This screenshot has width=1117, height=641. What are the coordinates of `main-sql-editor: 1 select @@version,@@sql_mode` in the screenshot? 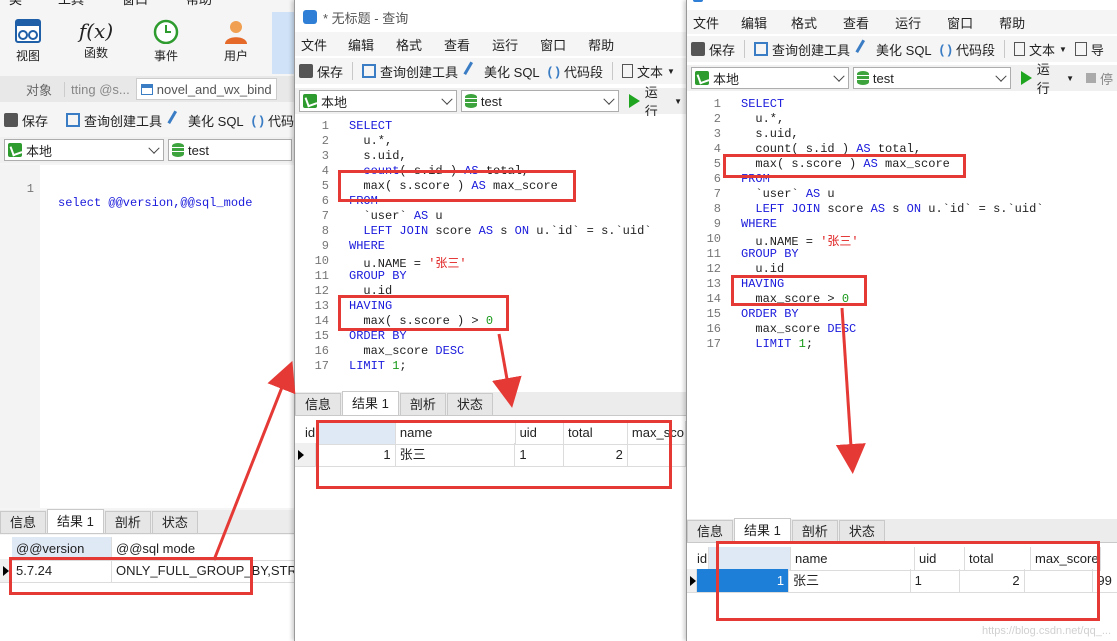 It's located at (148, 336).